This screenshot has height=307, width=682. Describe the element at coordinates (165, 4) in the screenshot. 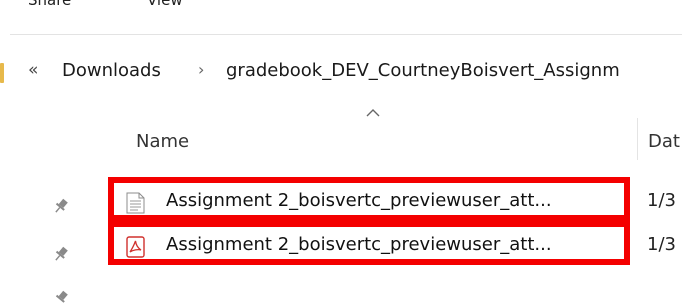

I see `tab-view: View` at that location.